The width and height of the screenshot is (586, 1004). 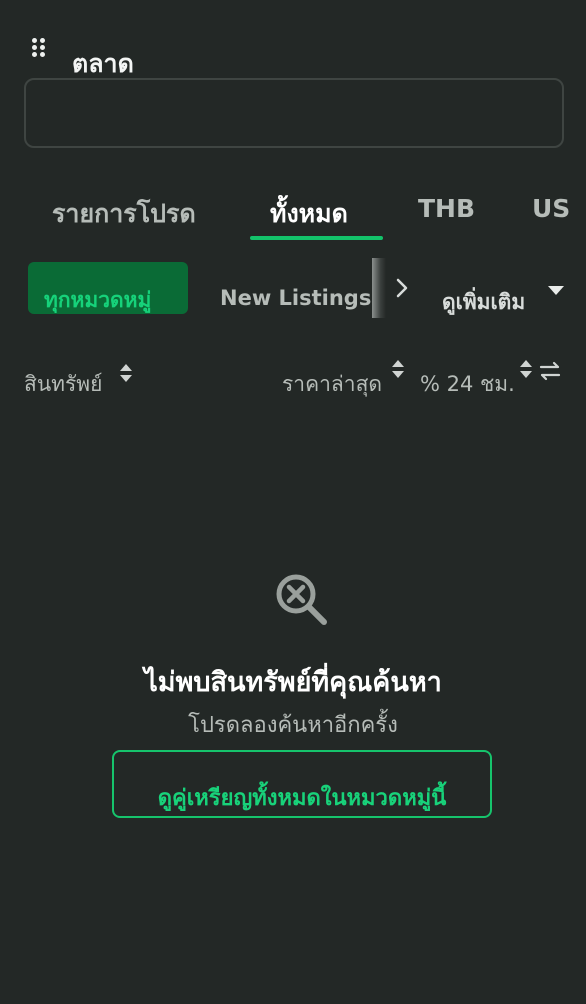 What do you see at coordinates (467, 384) in the screenshot?
I see `column-change: % 24 ชม.` at bounding box center [467, 384].